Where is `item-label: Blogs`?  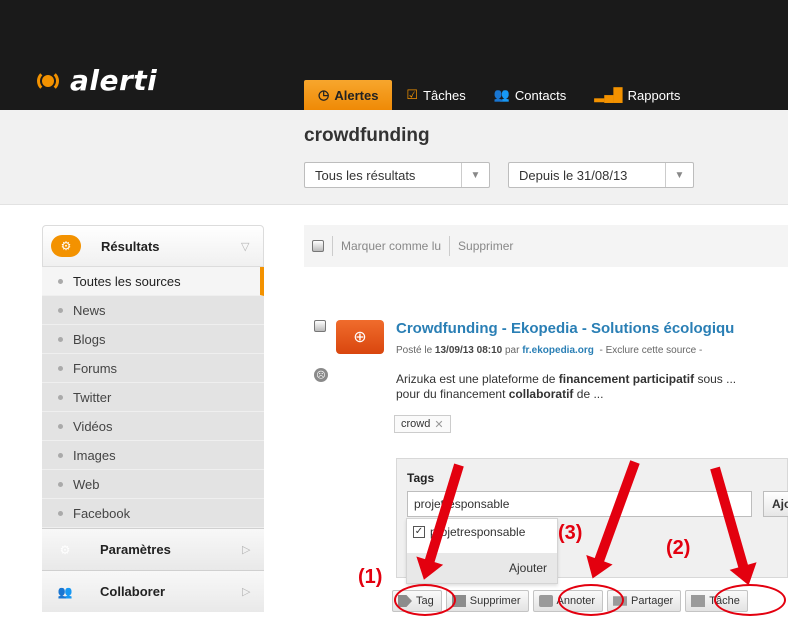 item-label: Blogs is located at coordinates (89, 339).